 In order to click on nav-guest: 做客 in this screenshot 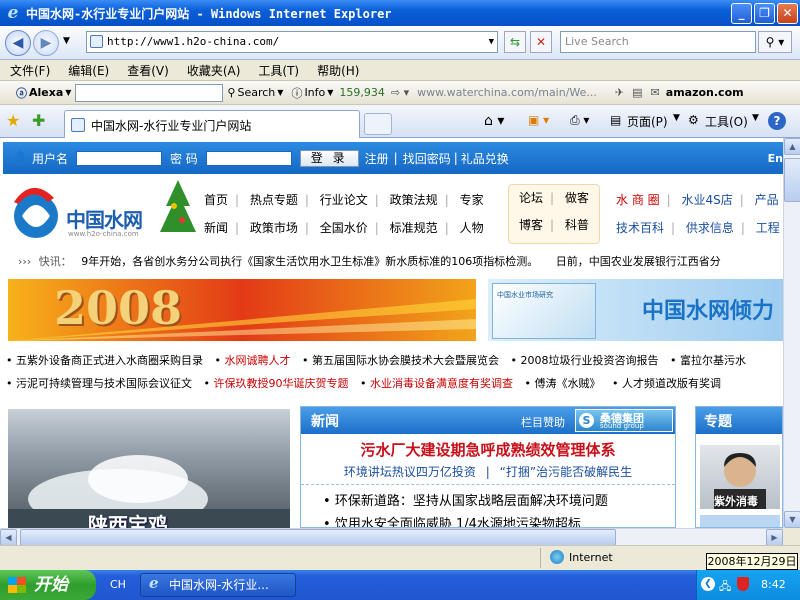, I will do `click(577, 198)`.